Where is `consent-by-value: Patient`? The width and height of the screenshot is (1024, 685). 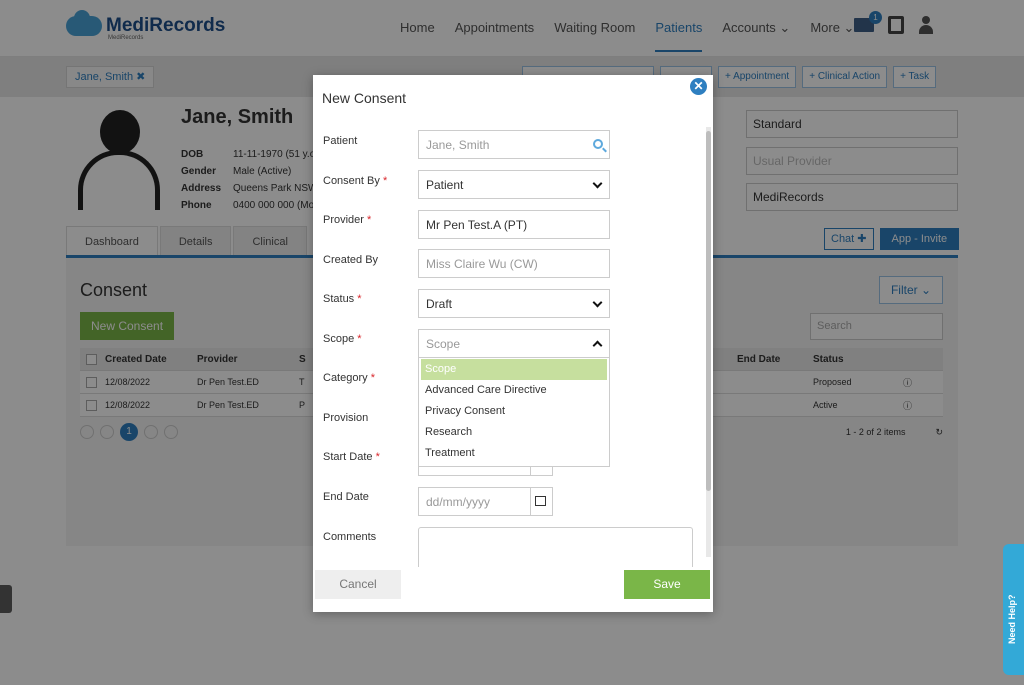
consent-by-value: Patient is located at coordinates (445, 185).